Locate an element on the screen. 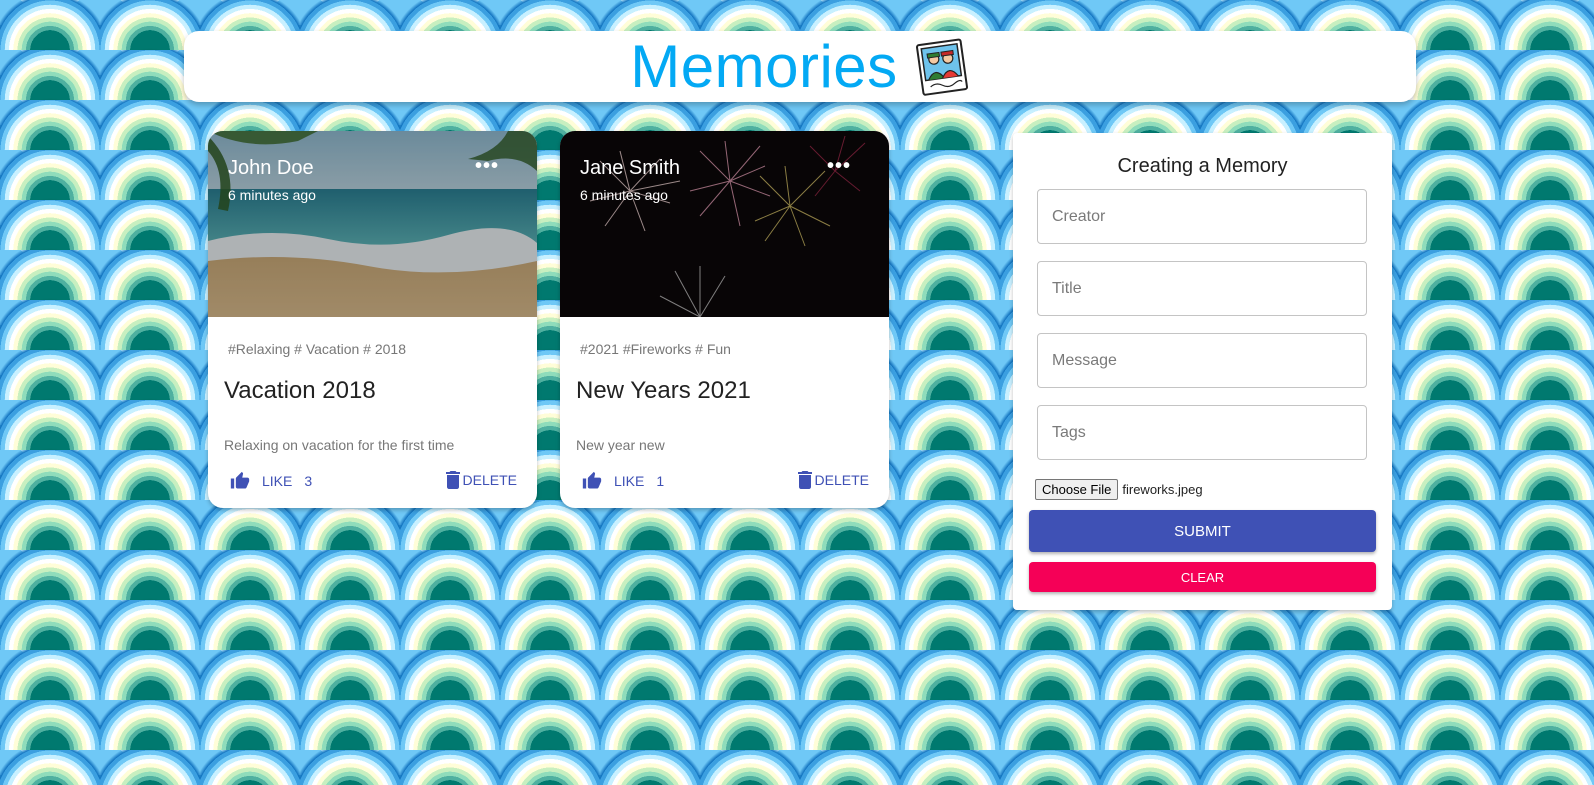 The image size is (1594, 785). card-message: Relaxing on vacation for the first time is located at coordinates (339, 445).